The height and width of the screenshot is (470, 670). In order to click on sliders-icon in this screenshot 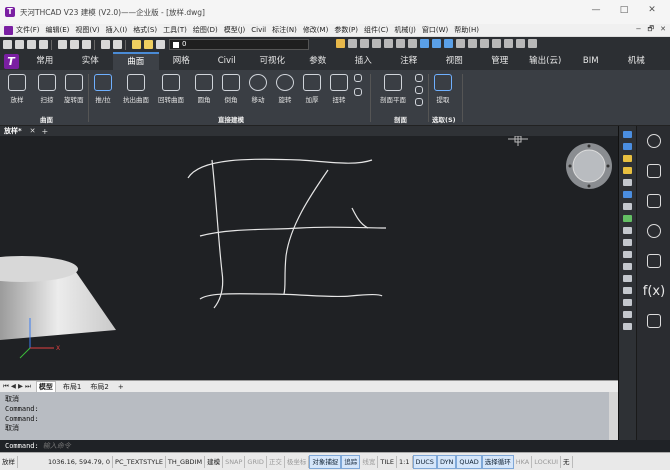, I will do `click(653, 171)`.